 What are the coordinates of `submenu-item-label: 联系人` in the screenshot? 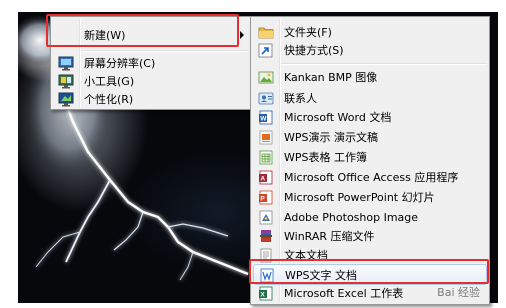 It's located at (300, 98).